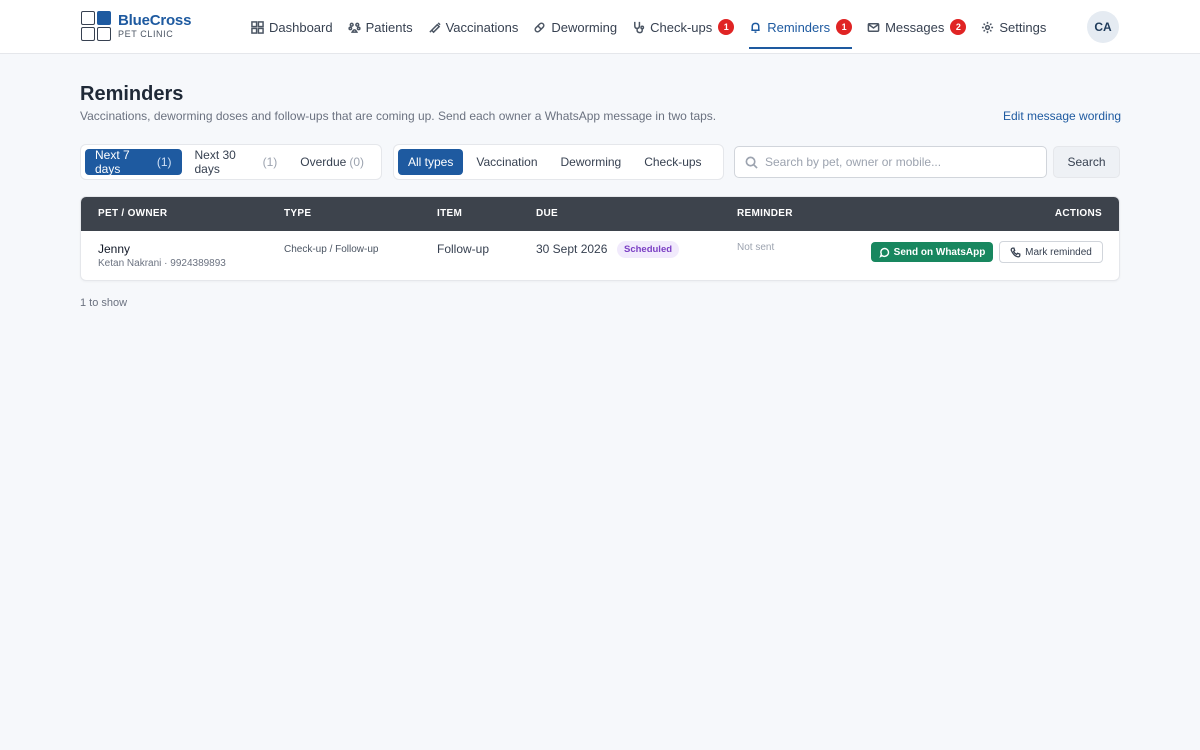 The width and height of the screenshot is (1200, 750). What do you see at coordinates (133, 162) in the screenshot?
I see `filter-next-7-days: Next 7 days (1)` at bounding box center [133, 162].